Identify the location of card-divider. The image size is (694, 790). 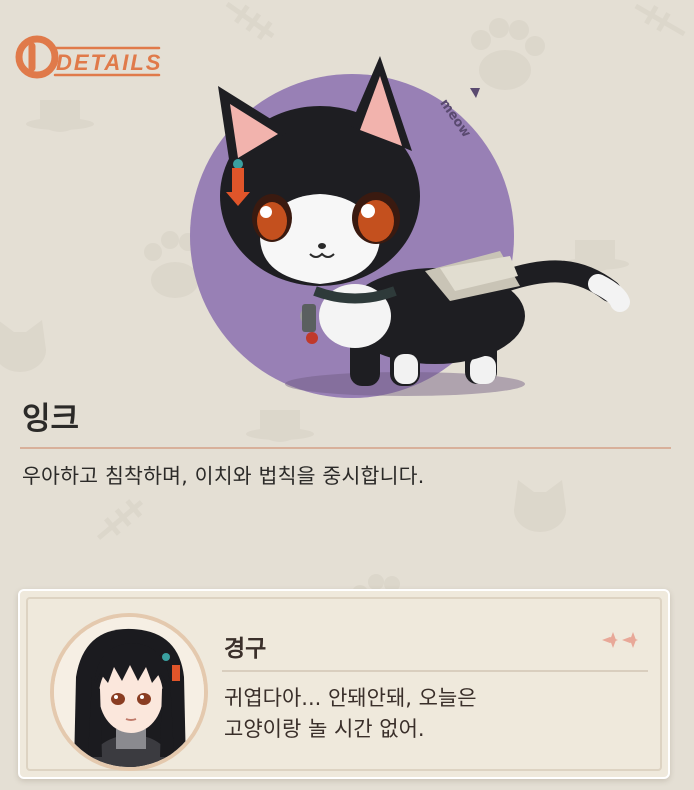
(435, 671).